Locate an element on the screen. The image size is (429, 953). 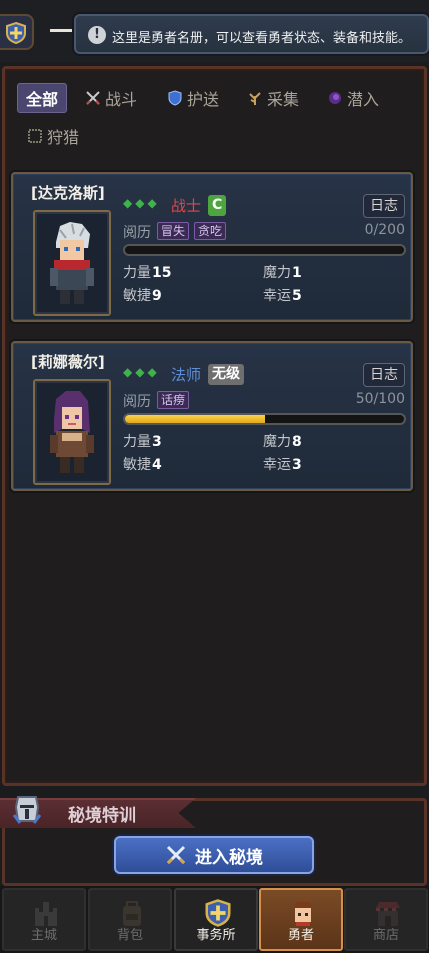
stat-value: 9 is located at coordinates (157, 296).